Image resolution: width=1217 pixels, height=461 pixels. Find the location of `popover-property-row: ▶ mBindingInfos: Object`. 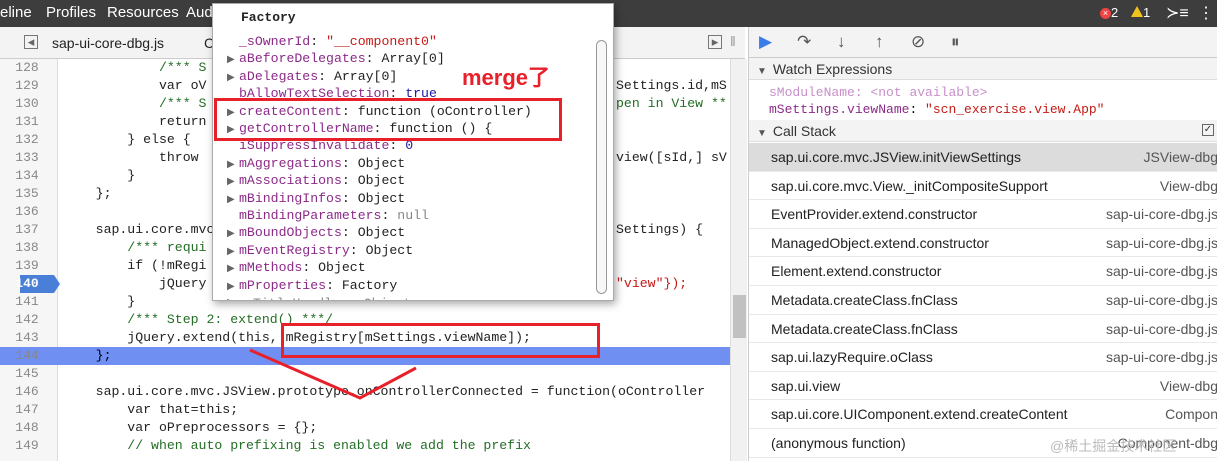

popover-property-row: ▶ mBindingInfos: Object is located at coordinates (316, 198).